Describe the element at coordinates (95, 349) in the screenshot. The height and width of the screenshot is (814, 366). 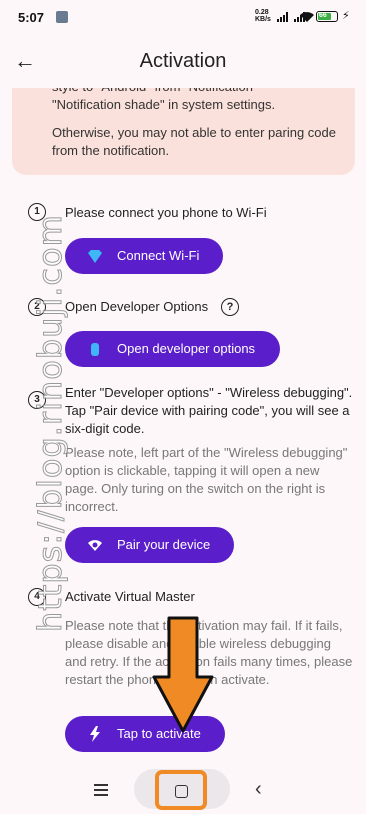
I see `developer-options-icon` at that location.